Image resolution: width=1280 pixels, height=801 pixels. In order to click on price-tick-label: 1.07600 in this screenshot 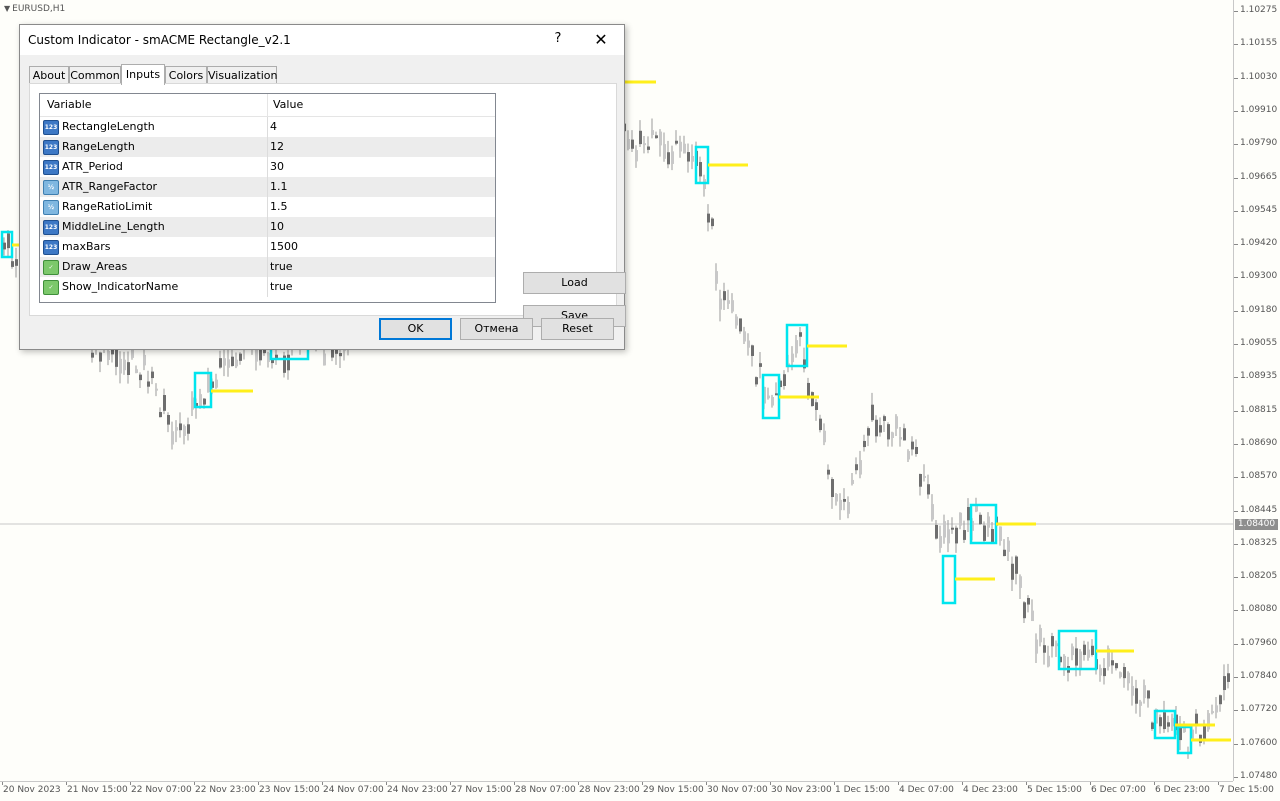, I will do `click(1259, 742)`.